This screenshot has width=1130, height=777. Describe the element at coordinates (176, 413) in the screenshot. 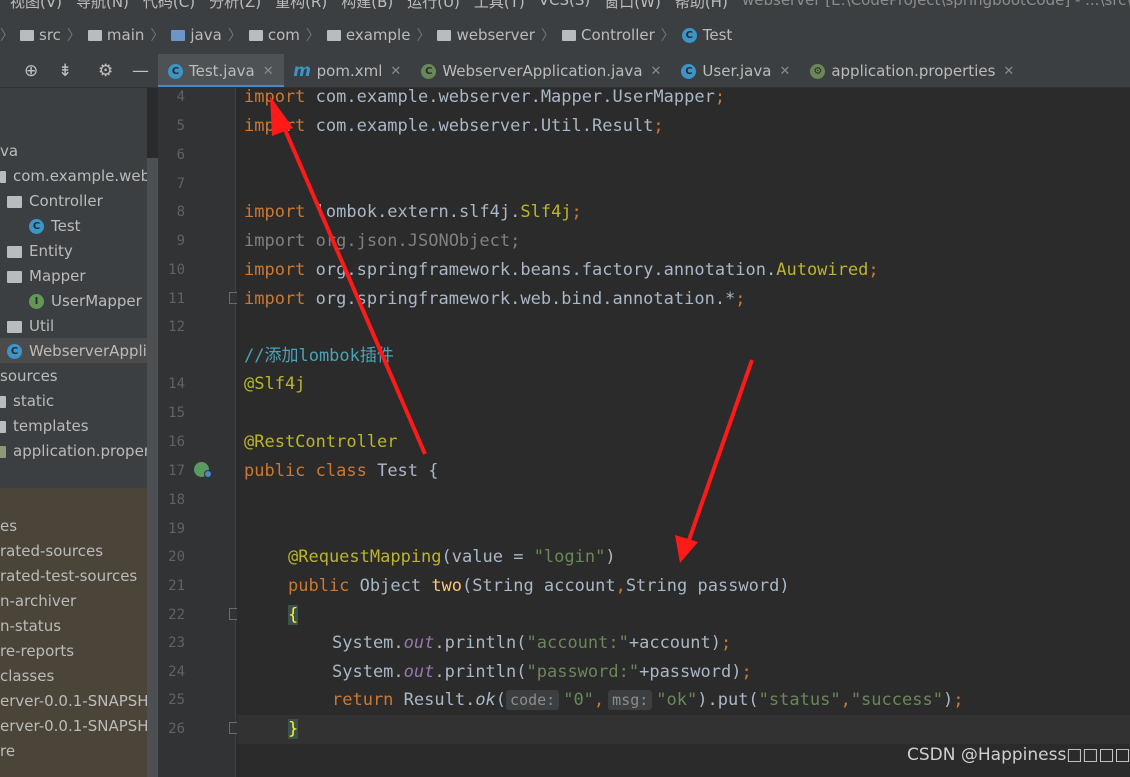

I see `line-number: 15` at that location.